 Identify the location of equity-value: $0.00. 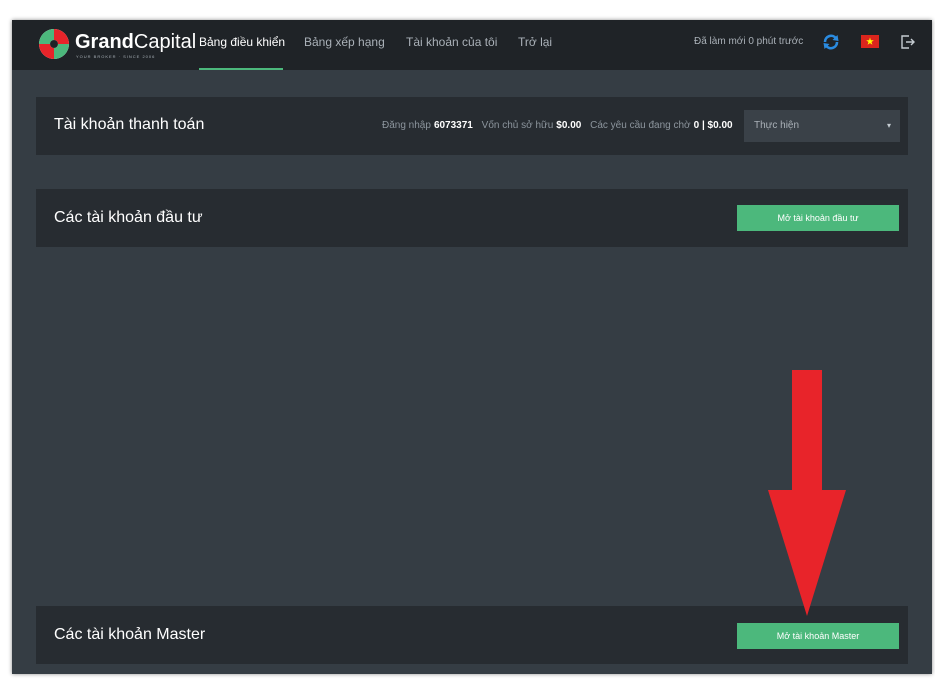
(569, 125).